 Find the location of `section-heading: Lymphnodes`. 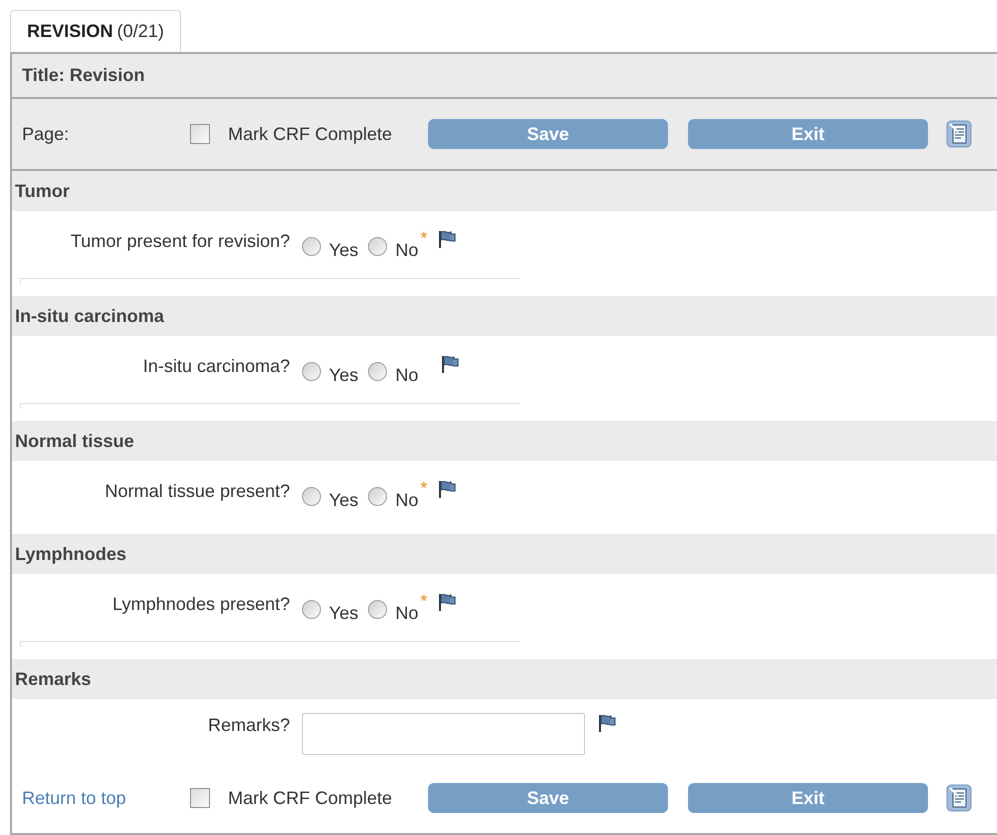

section-heading: Lymphnodes is located at coordinates (504, 554).